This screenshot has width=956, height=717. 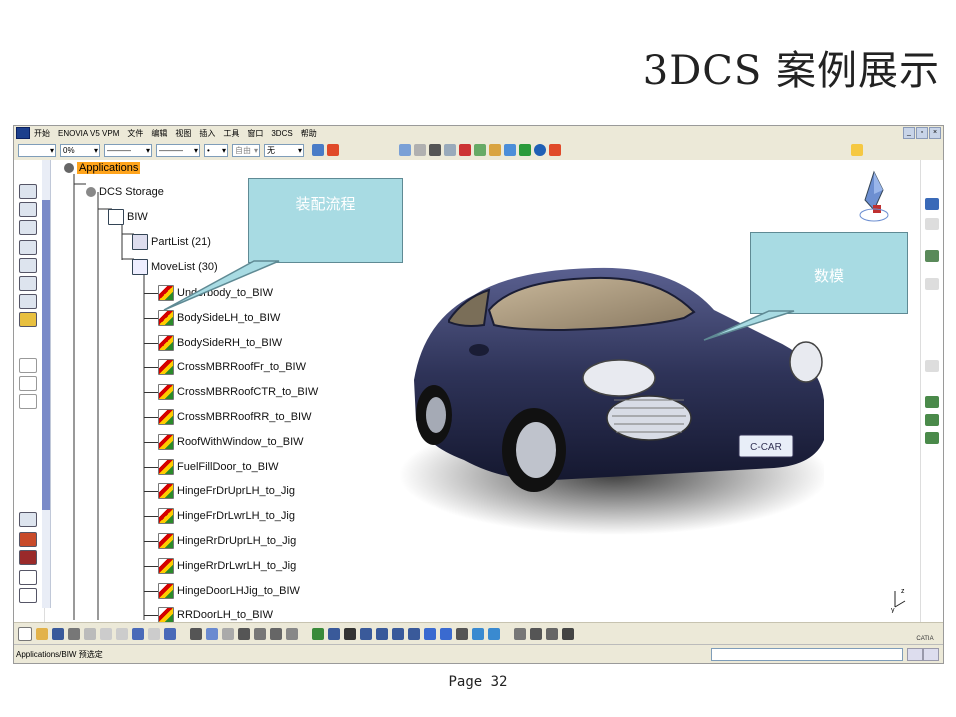 What do you see at coordinates (28, 519) in the screenshot?
I see `constraint-icon` at bounding box center [28, 519].